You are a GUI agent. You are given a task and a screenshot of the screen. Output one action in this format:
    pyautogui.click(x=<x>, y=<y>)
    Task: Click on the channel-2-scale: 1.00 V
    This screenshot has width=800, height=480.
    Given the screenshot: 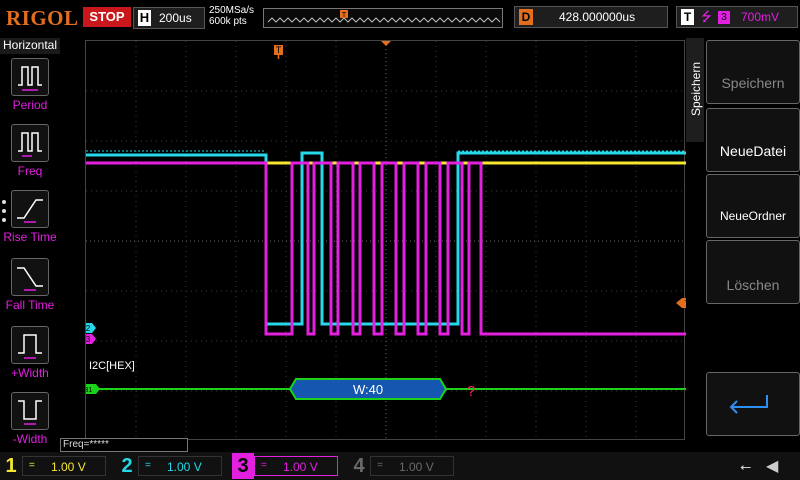 What is the action you would take?
    pyautogui.click(x=184, y=467)
    